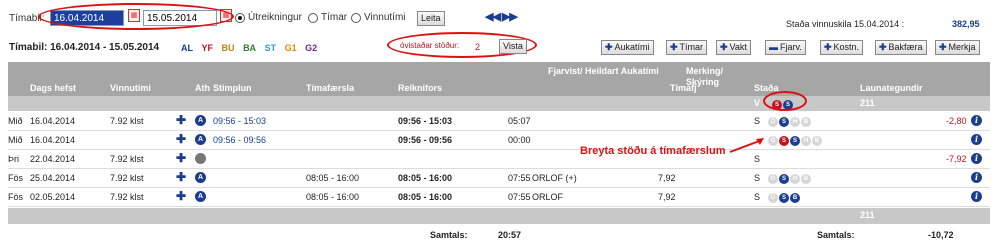 This screenshot has height=246, width=997. I want to click on category-bu: BU, so click(228, 48).